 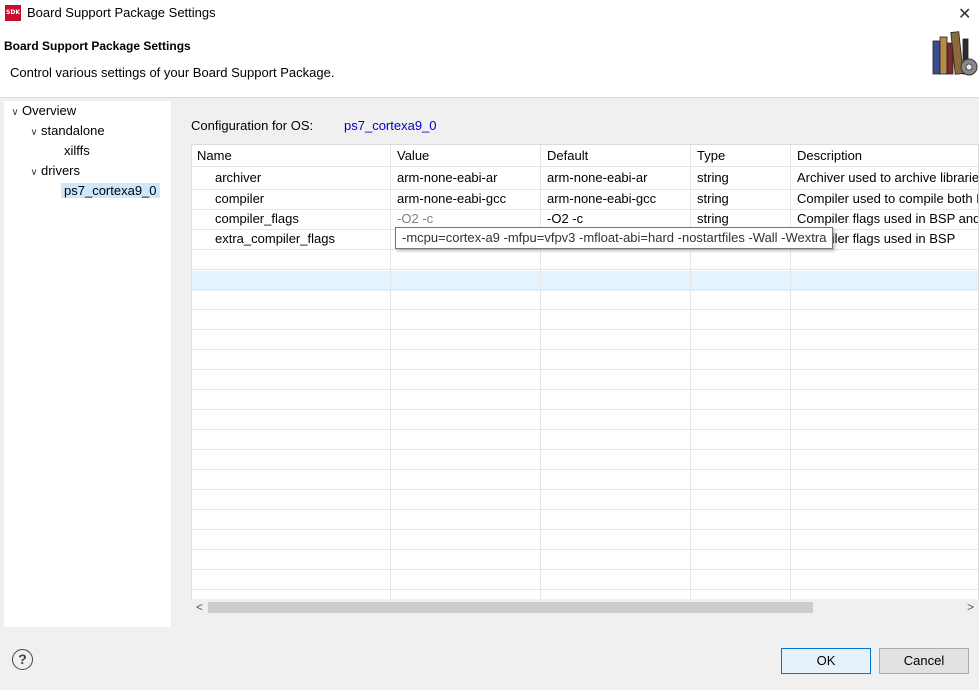 I want to click on dialog-footer: ? OK Cancel, so click(x=489, y=659).